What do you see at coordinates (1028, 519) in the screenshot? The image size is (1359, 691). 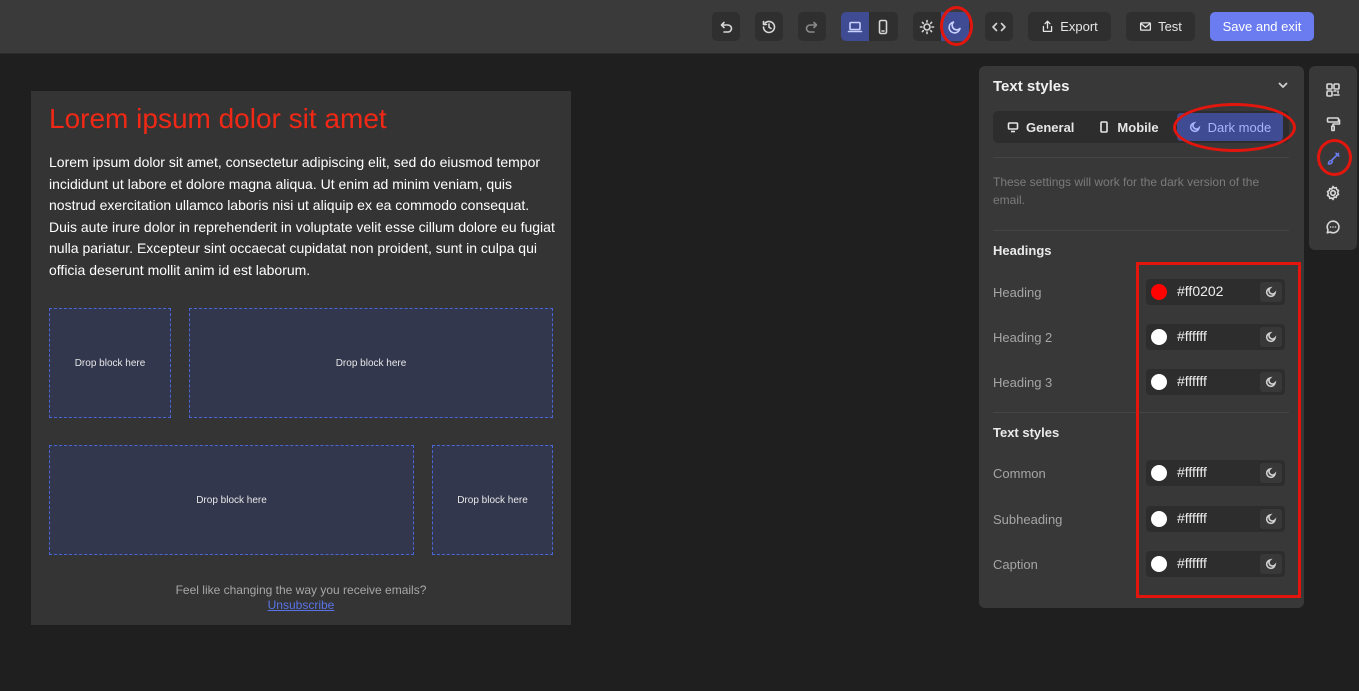 I see `subheading-label: Subheading` at bounding box center [1028, 519].